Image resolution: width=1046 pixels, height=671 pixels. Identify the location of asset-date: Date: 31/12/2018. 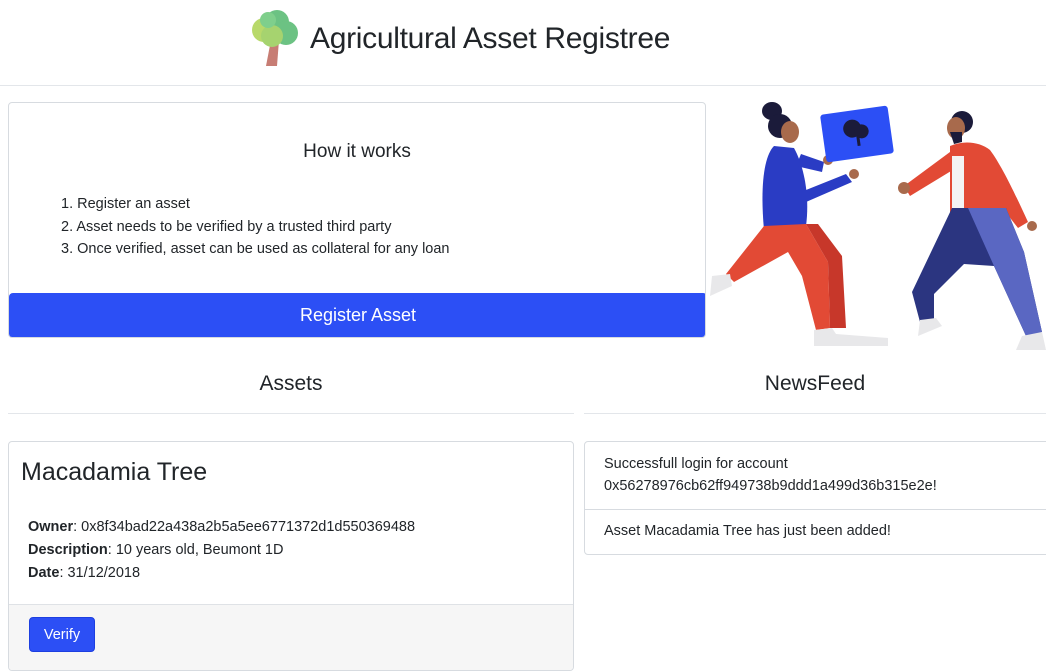
(221, 573).